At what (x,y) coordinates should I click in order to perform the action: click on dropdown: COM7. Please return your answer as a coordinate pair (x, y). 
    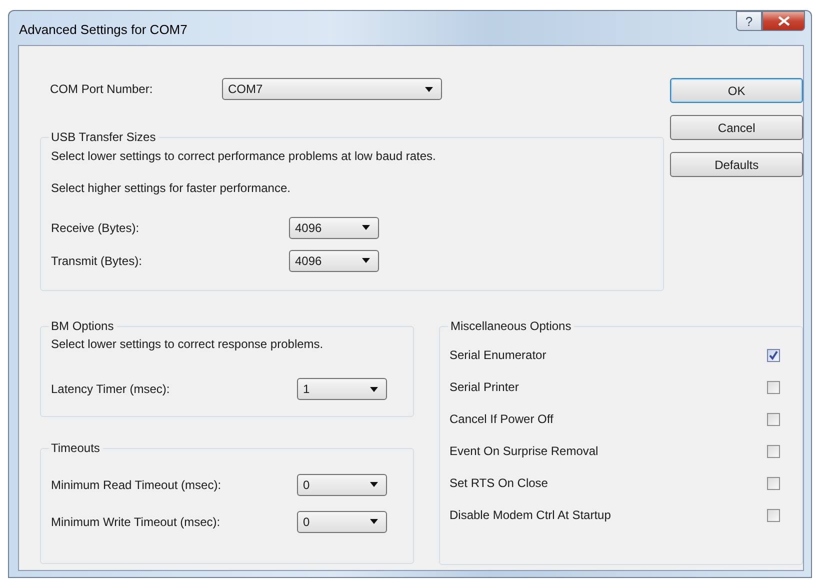
    Looking at the image, I should click on (332, 89).